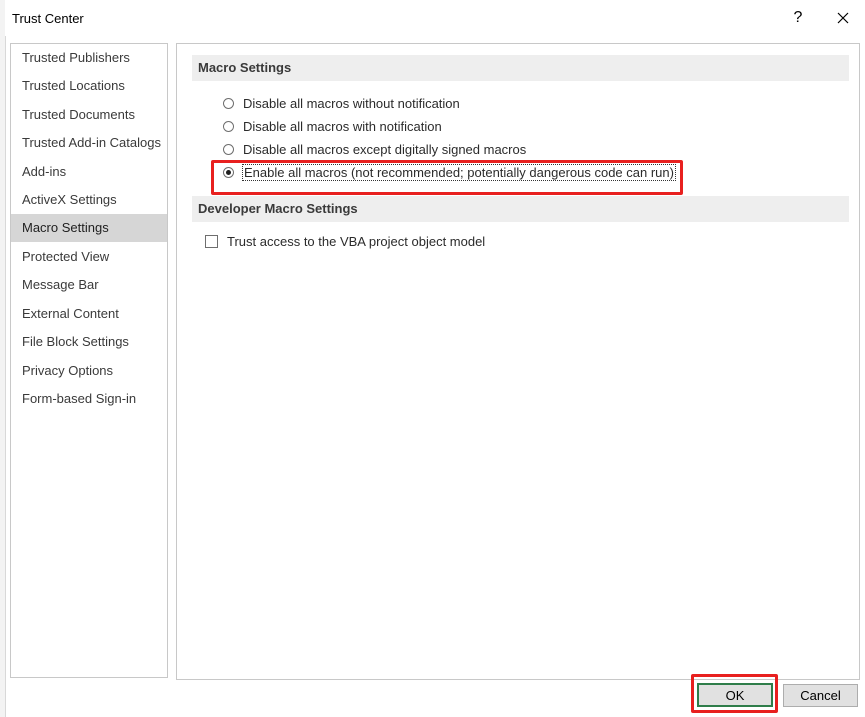 This screenshot has width=865, height=717. What do you see at coordinates (3, 358) in the screenshot?
I see `background-window-edge` at bounding box center [3, 358].